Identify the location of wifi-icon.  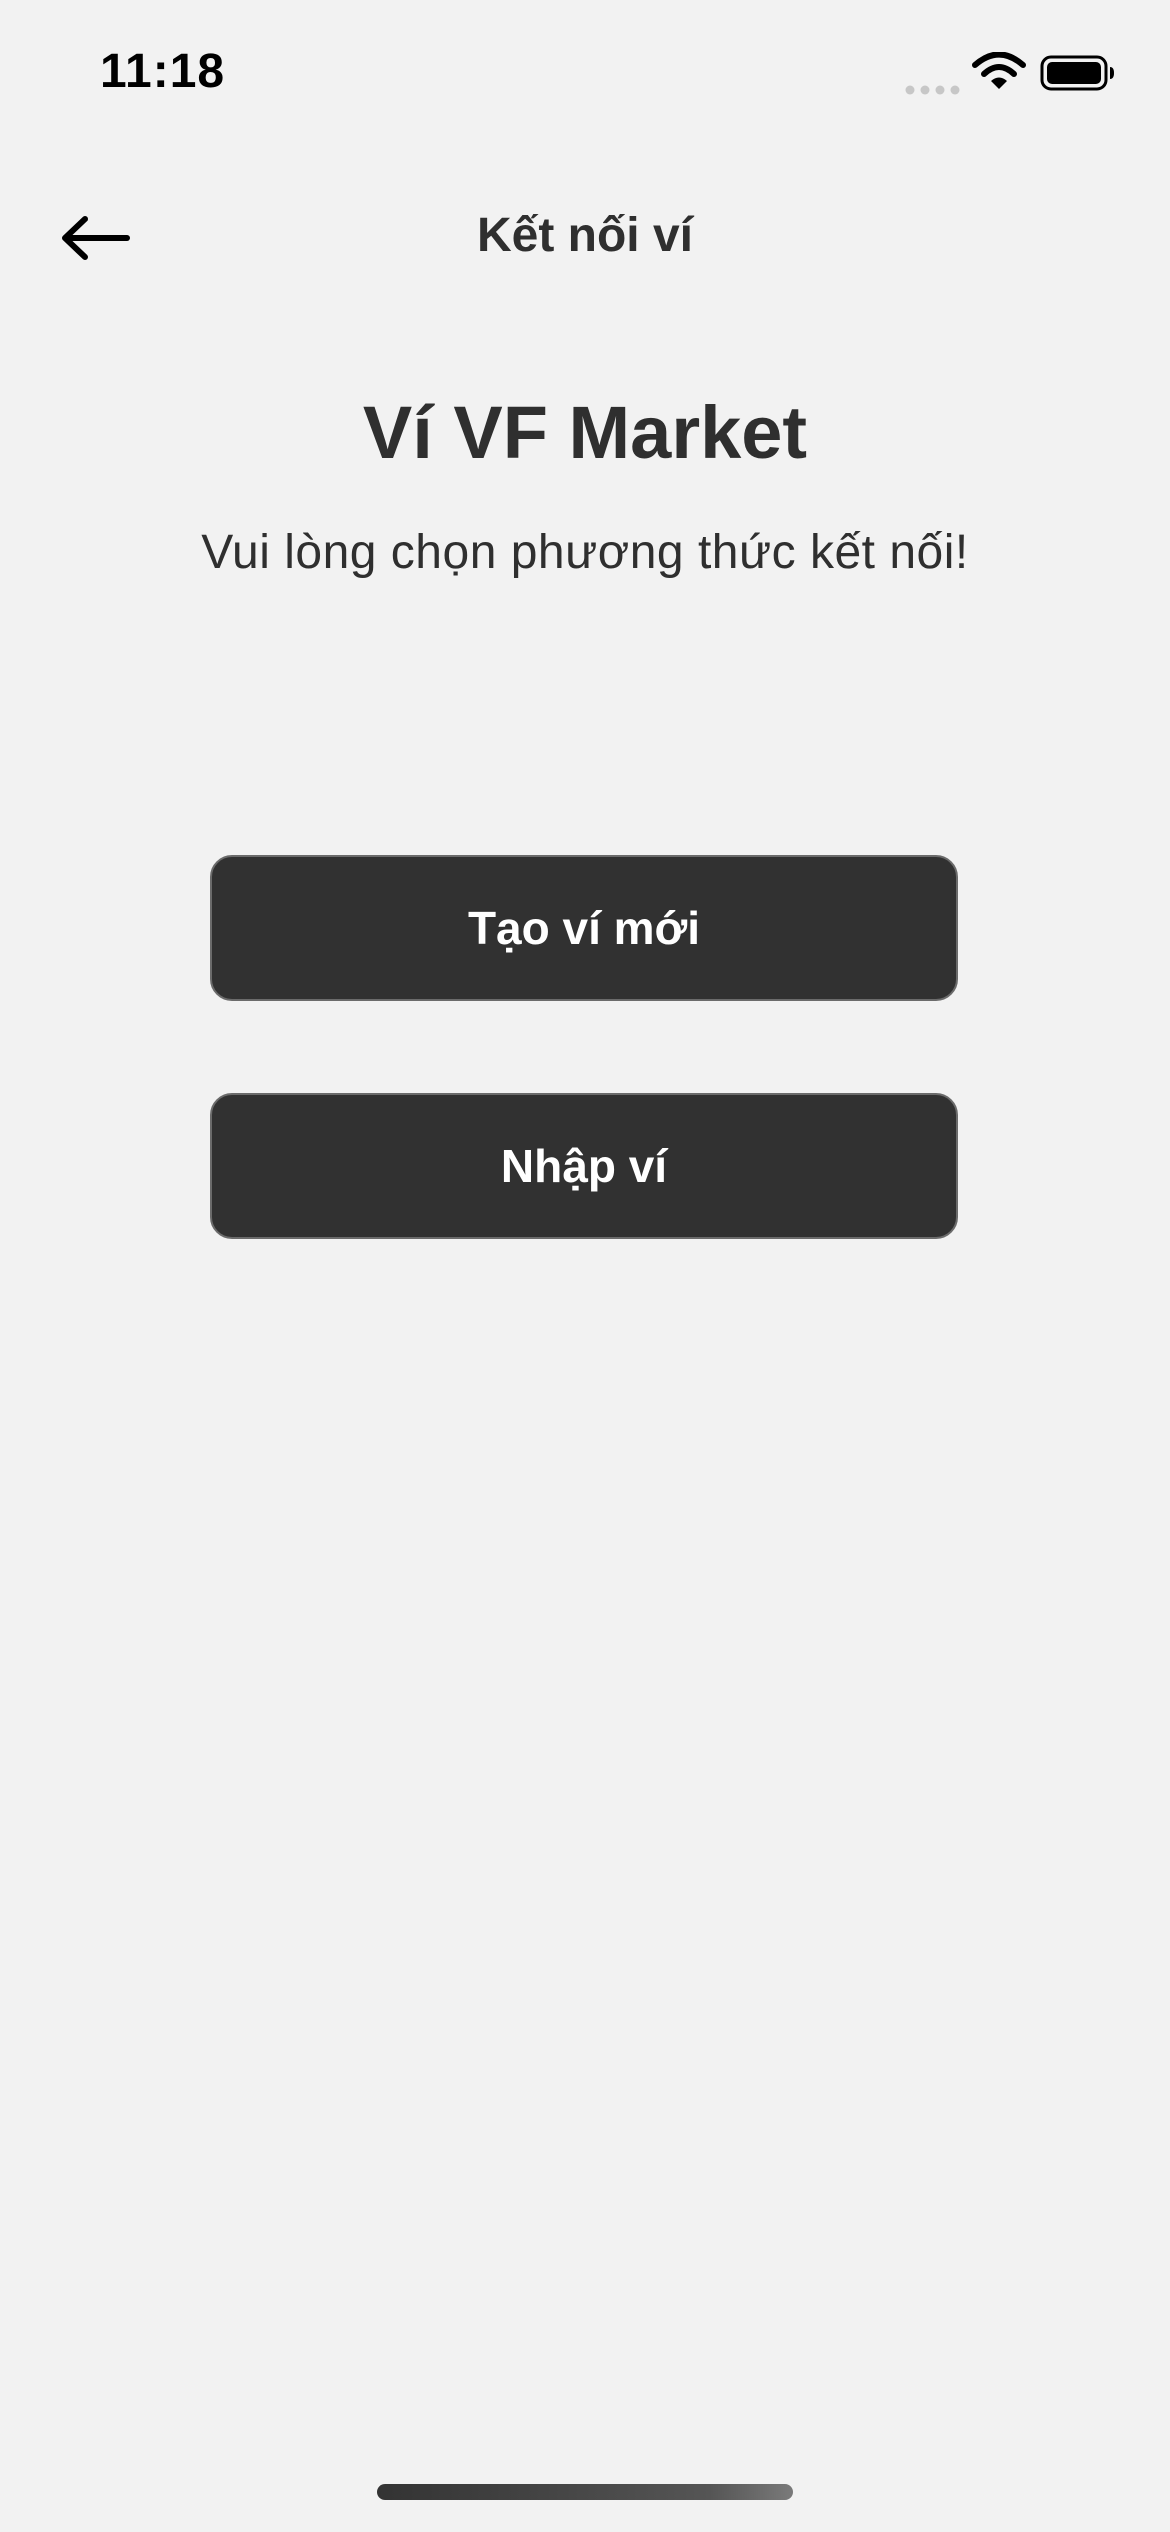
(999, 74).